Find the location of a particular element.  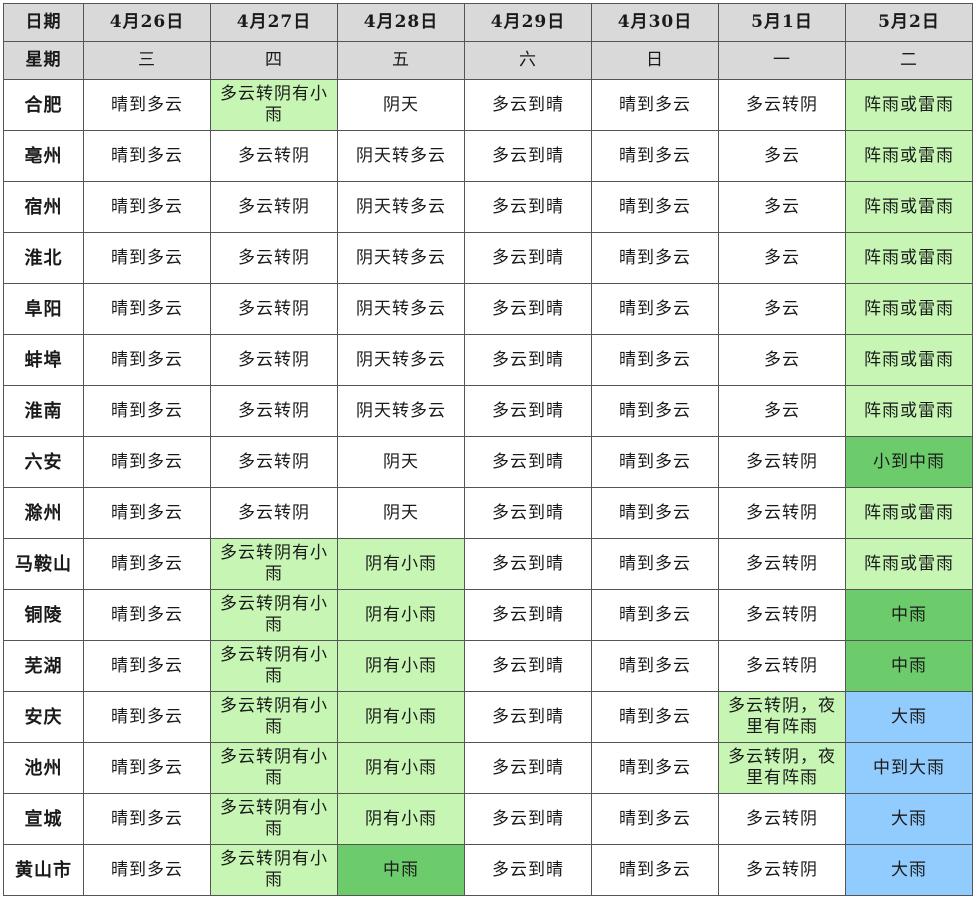

city-name: 蚌埠 is located at coordinates (43, 360).